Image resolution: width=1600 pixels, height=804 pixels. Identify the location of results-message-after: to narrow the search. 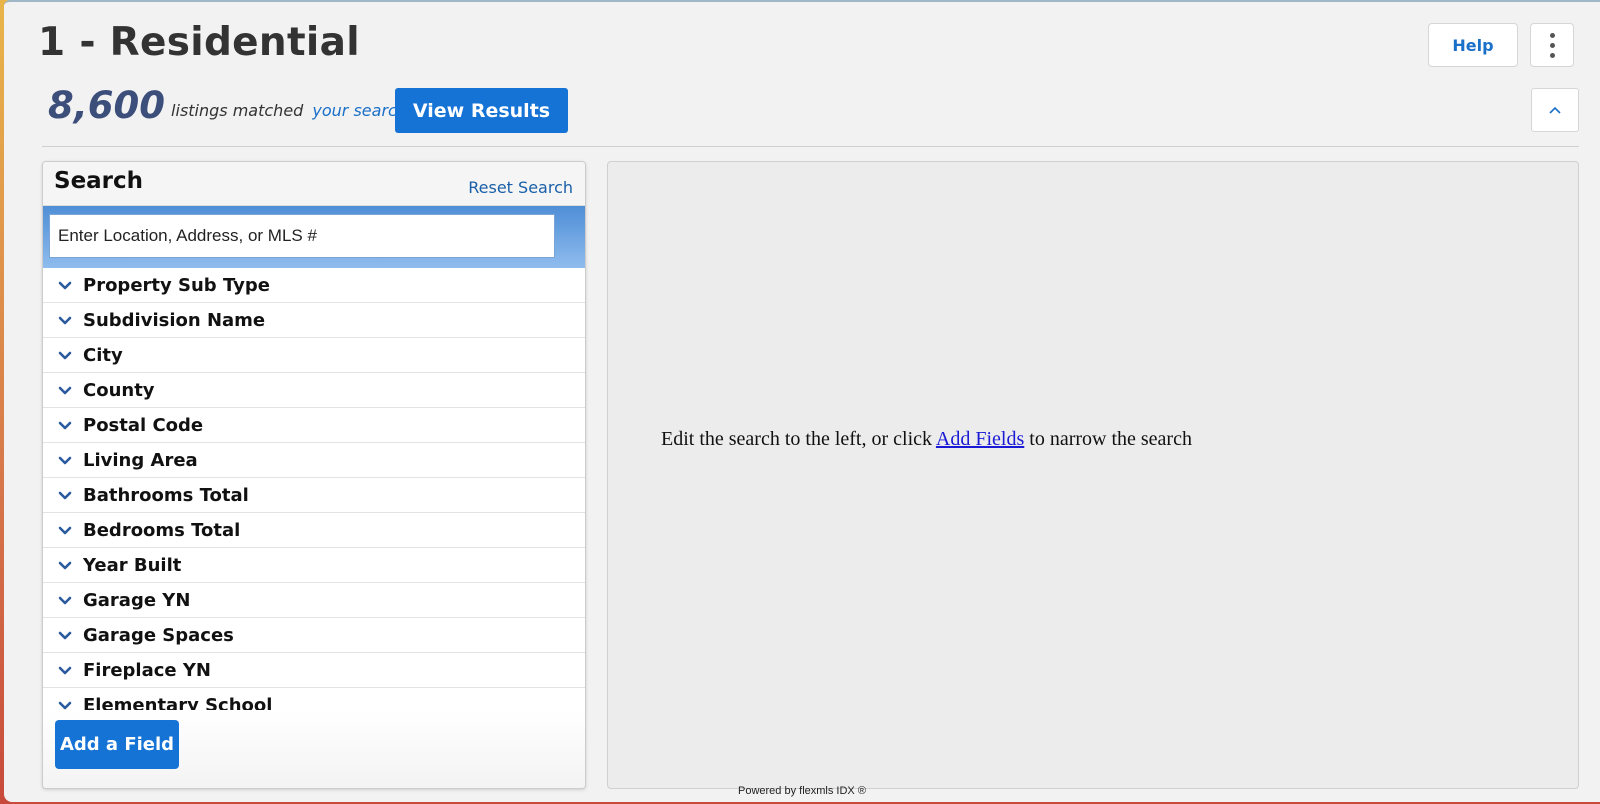
(1110, 439).